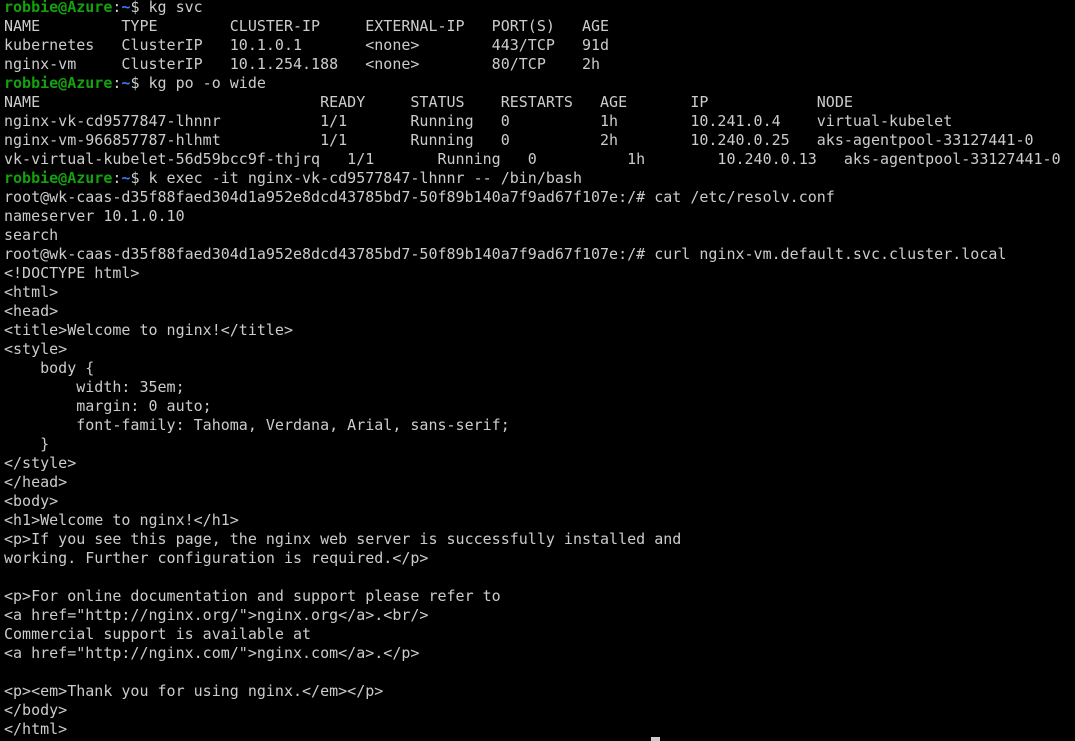 The image size is (1075, 741). Describe the element at coordinates (158, 634) in the screenshot. I see `output-line: Commercial support is available at` at that location.